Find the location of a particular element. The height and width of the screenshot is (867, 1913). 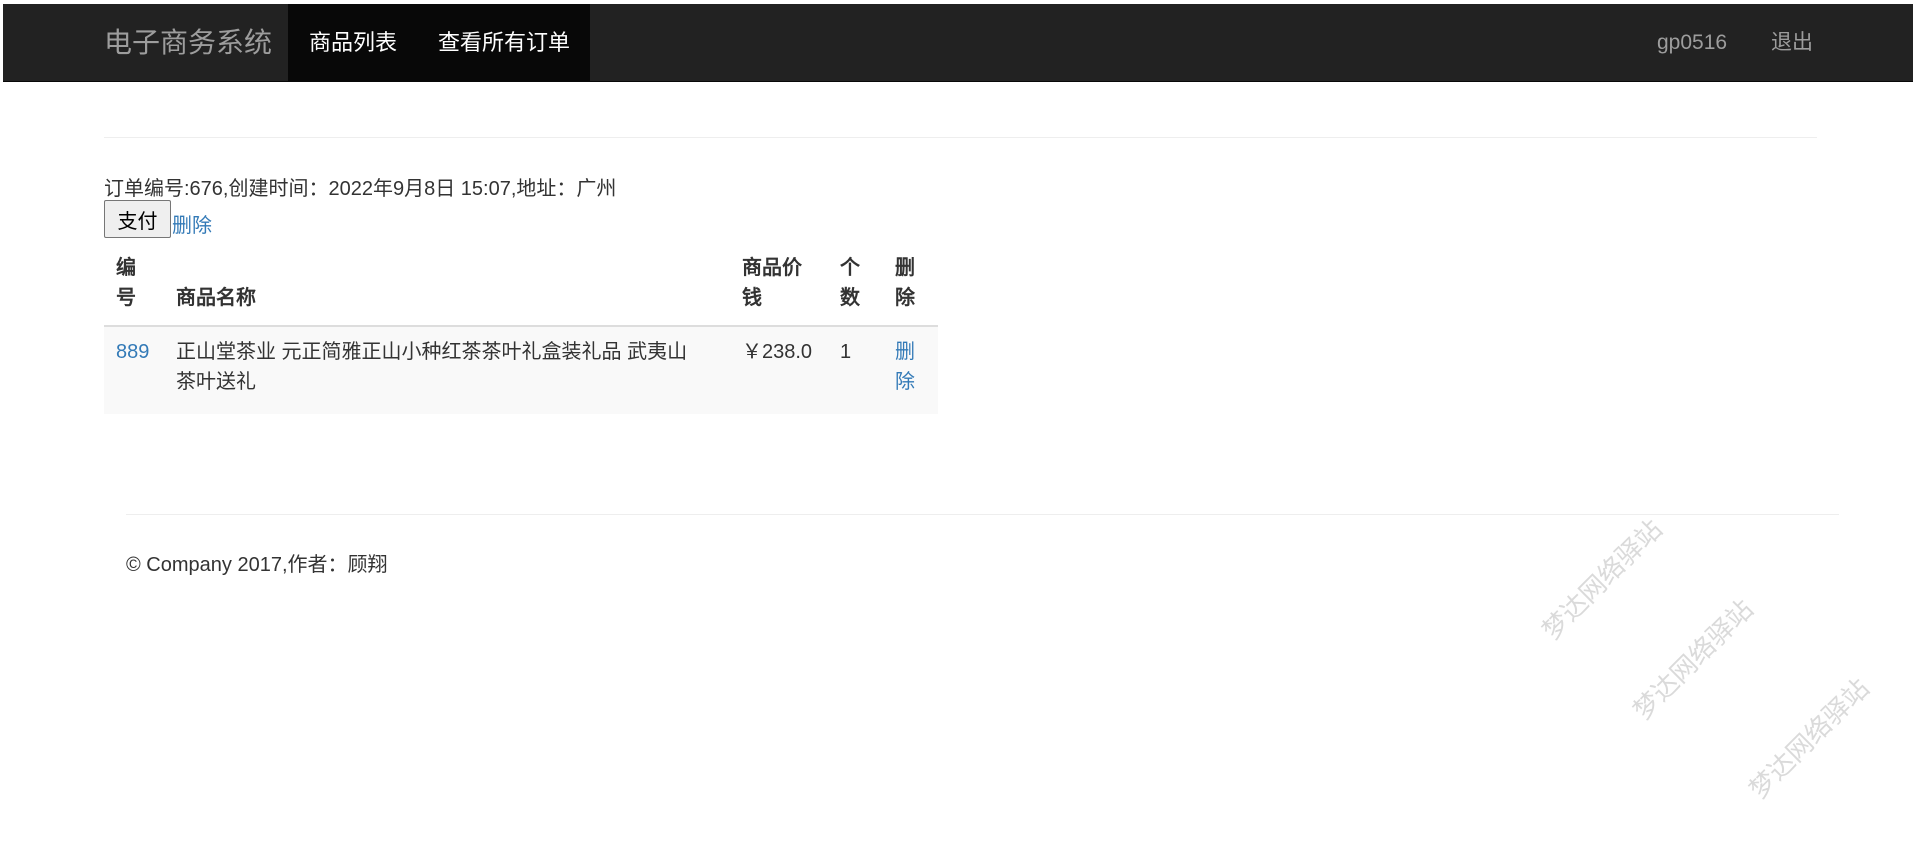

order-info-text: 订单编号:676,创建时间：2022年9月8日 15:07,地址：广州 is located at coordinates (360, 189).